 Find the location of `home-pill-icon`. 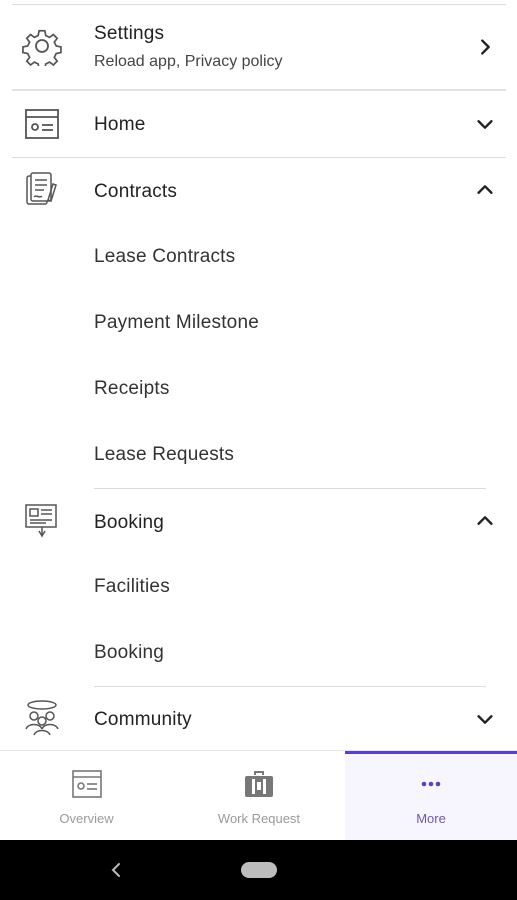

home-pill-icon is located at coordinates (259, 870).